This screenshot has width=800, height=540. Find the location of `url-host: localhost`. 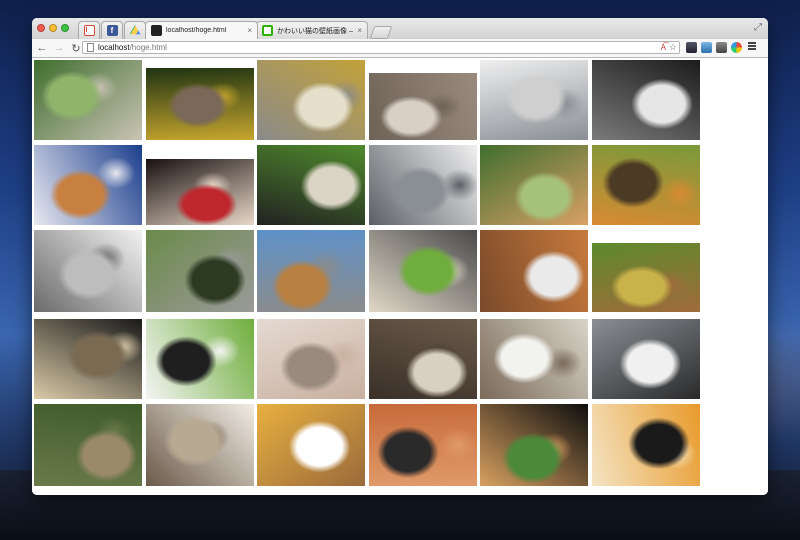

url-host: localhost is located at coordinates (114, 47).